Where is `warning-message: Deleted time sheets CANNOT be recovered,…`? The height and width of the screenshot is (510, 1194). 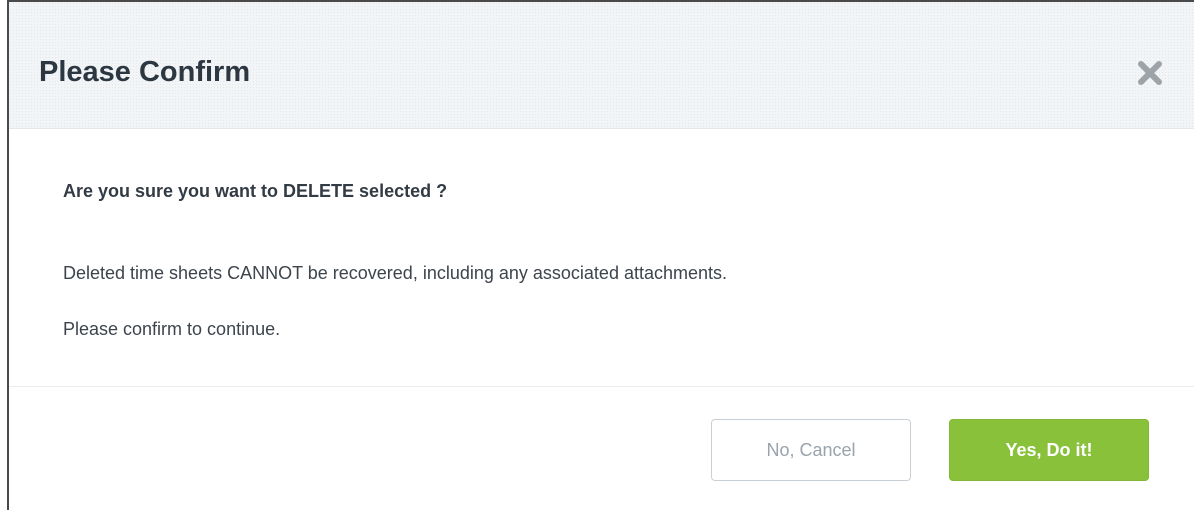 warning-message: Deleted time sheets CANNOT be recovered,… is located at coordinates (395, 273).